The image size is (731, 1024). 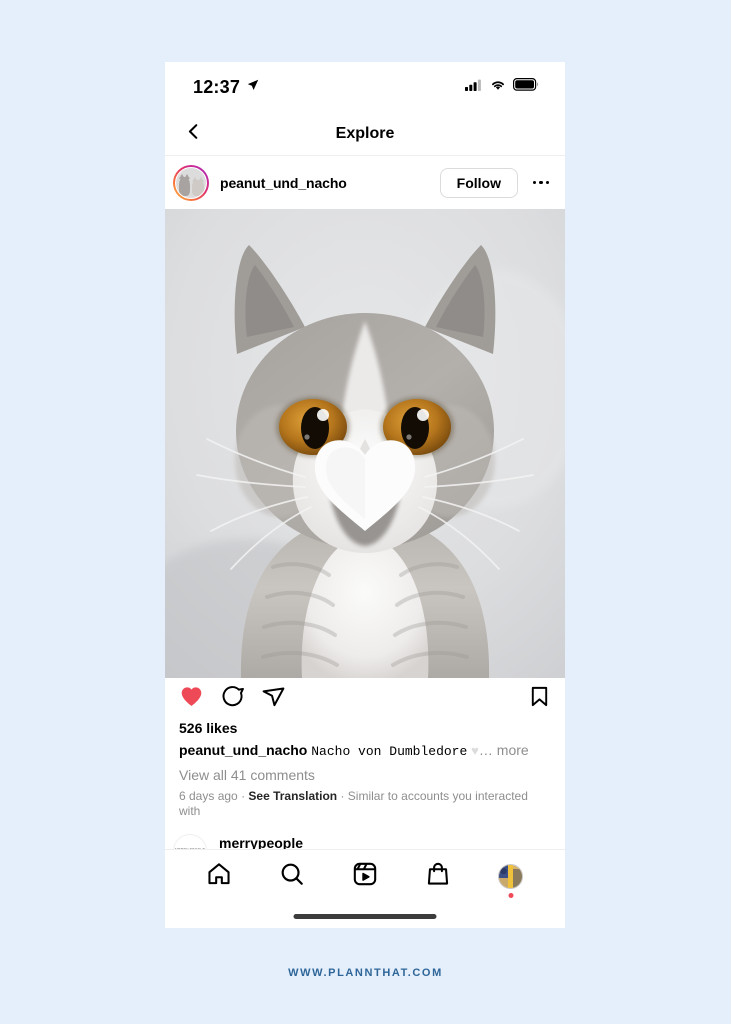 I want to click on like-button, so click(x=191, y=699).